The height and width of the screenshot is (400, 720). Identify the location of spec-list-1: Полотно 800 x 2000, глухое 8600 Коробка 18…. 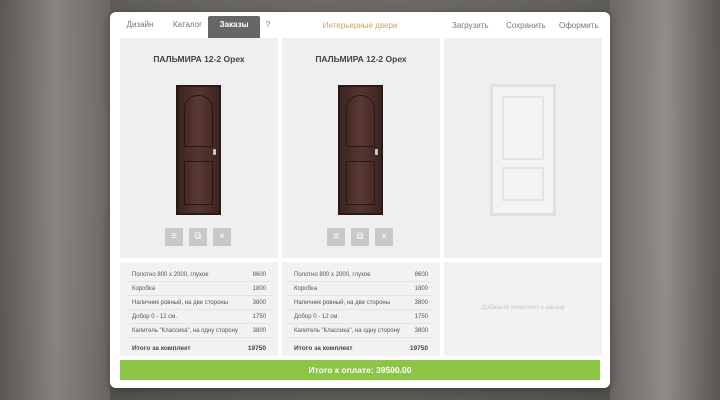
(199, 309).